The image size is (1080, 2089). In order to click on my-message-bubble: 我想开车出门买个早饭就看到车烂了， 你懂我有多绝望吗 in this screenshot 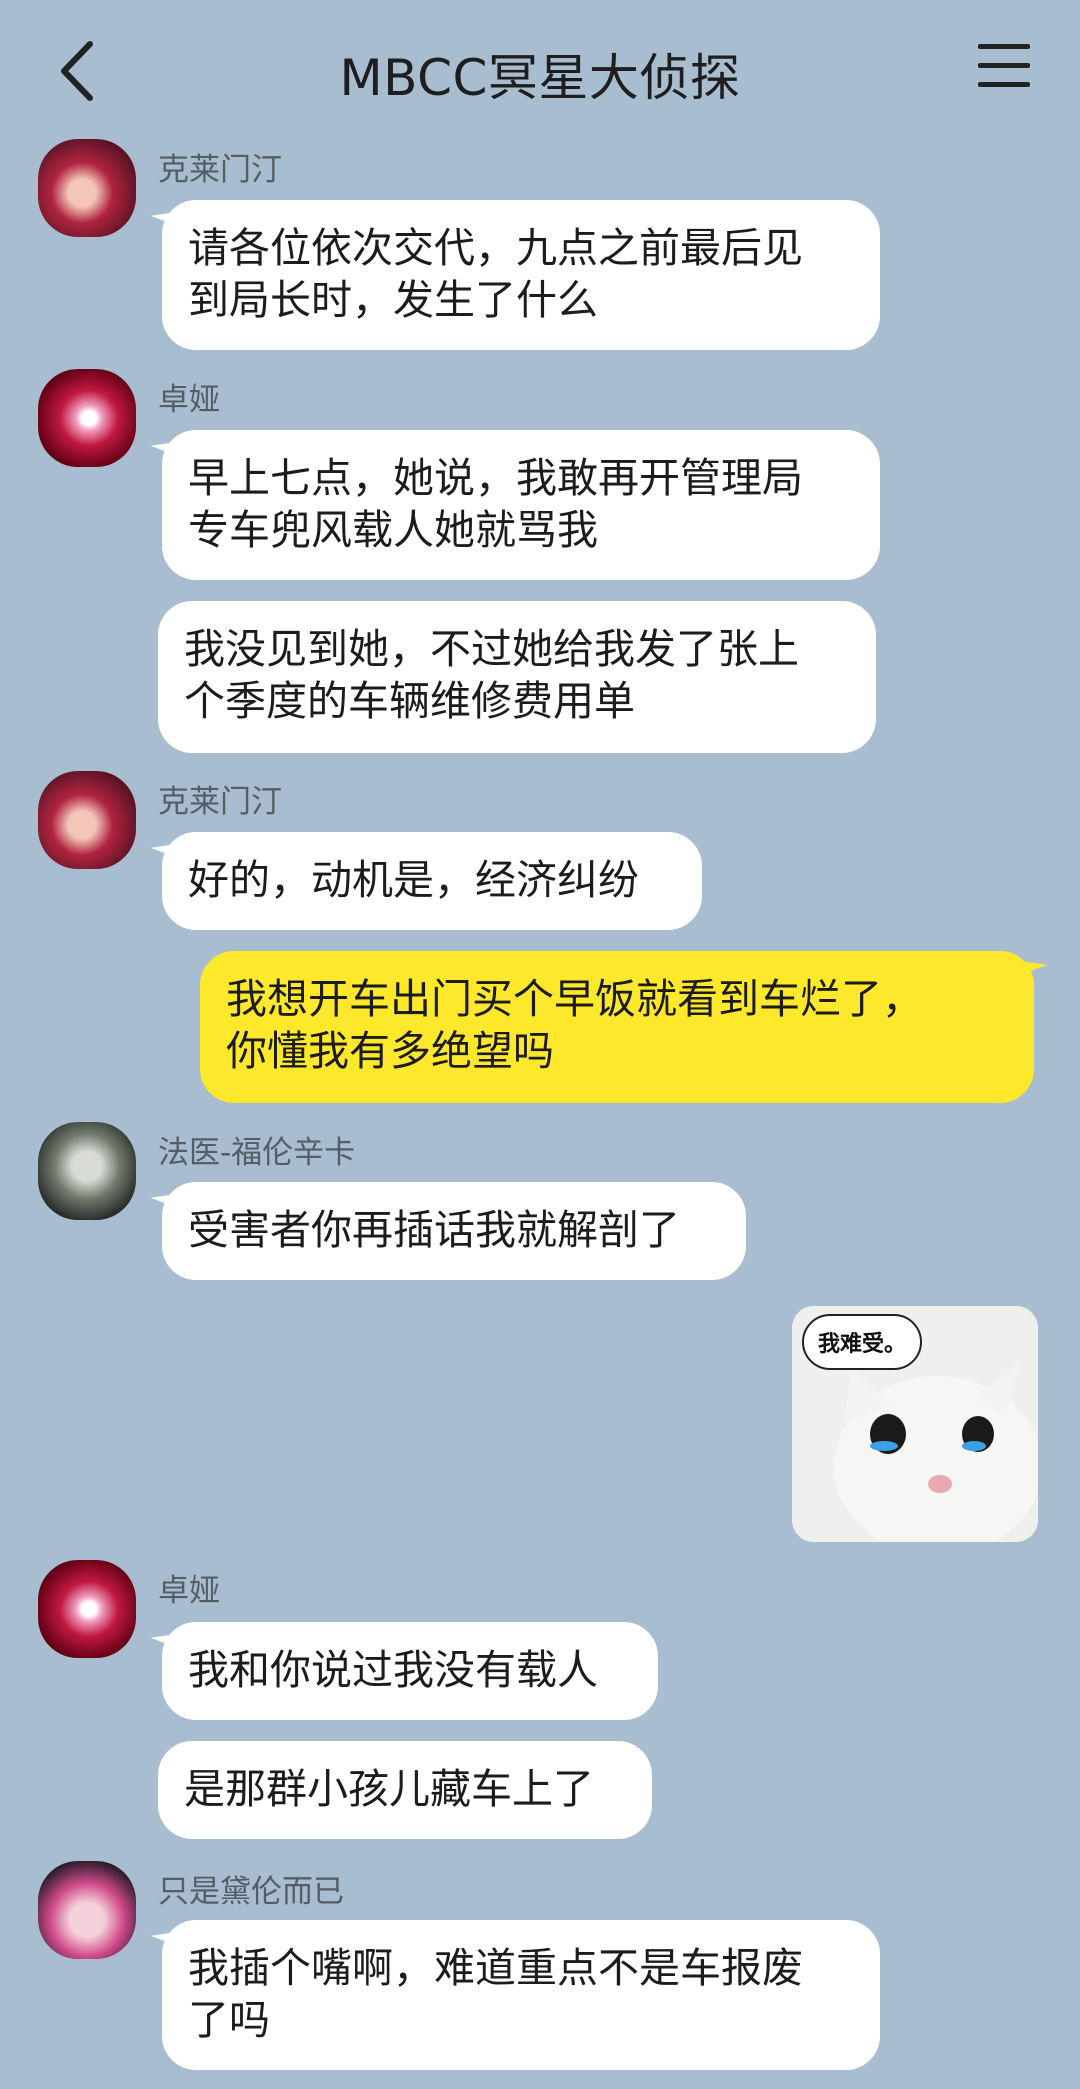, I will do `click(617, 1027)`.